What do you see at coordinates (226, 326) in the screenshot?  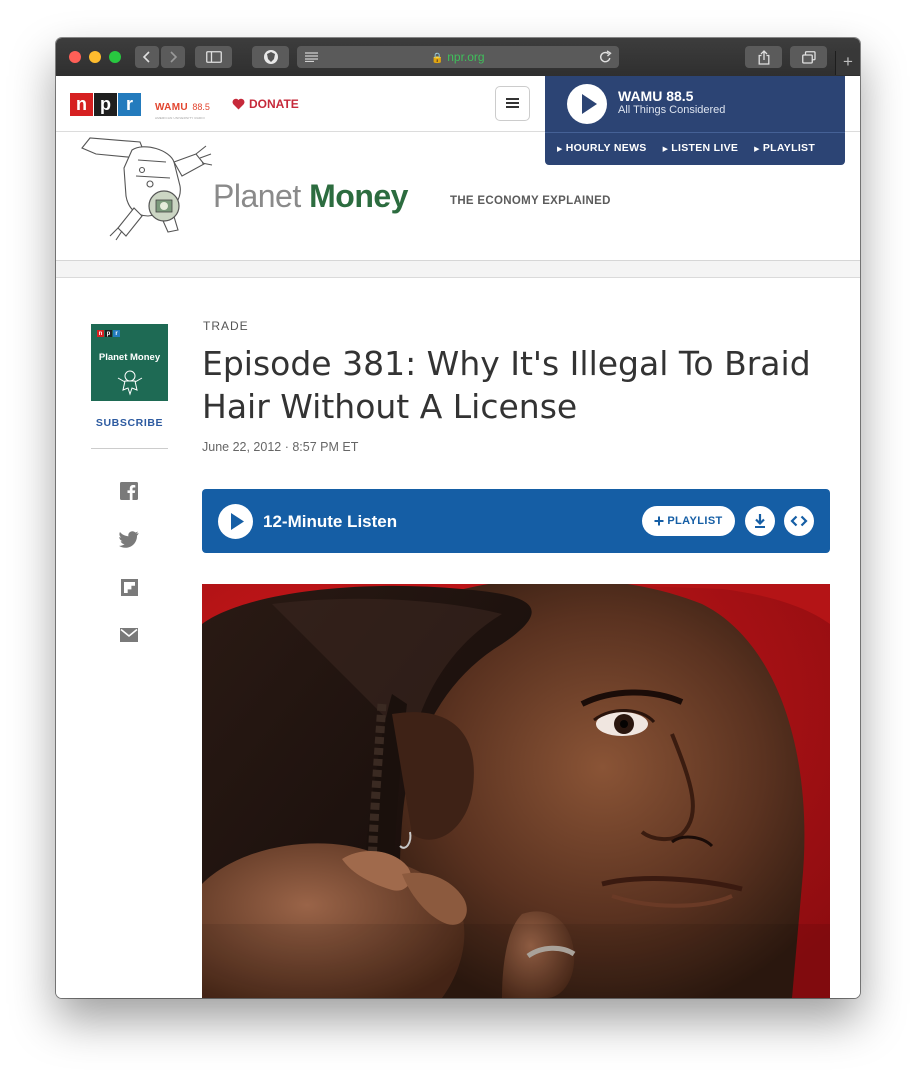 I see `article-slug: TRADE` at bounding box center [226, 326].